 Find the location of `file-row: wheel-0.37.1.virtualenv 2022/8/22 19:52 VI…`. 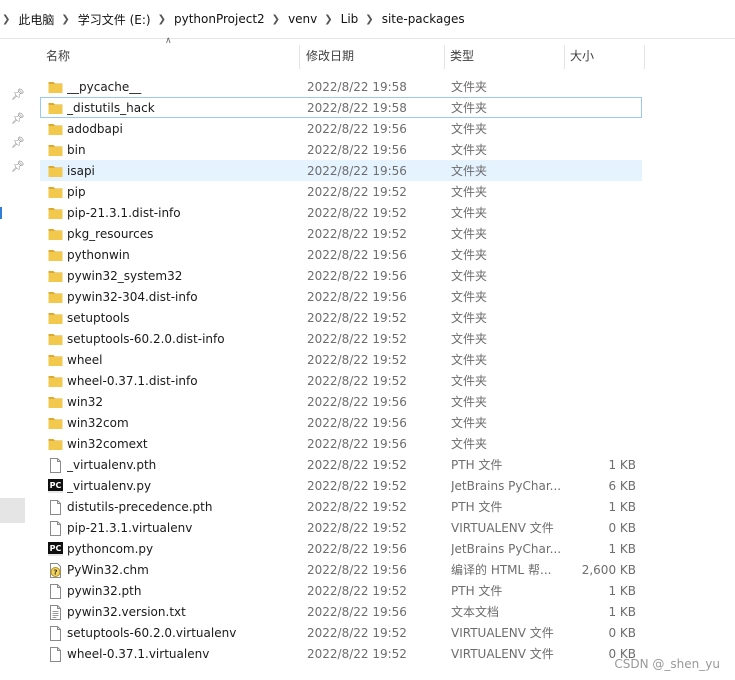

file-row: wheel-0.37.1.virtualenv 2022/8/22 19:52 VI… is located at coordinates (341, 653).